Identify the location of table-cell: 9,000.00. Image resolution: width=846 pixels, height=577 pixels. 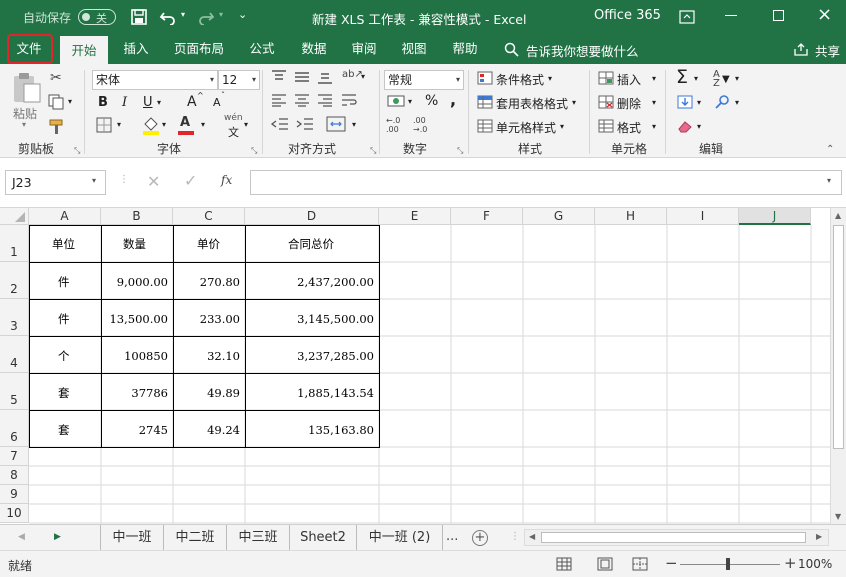
(142, 282).